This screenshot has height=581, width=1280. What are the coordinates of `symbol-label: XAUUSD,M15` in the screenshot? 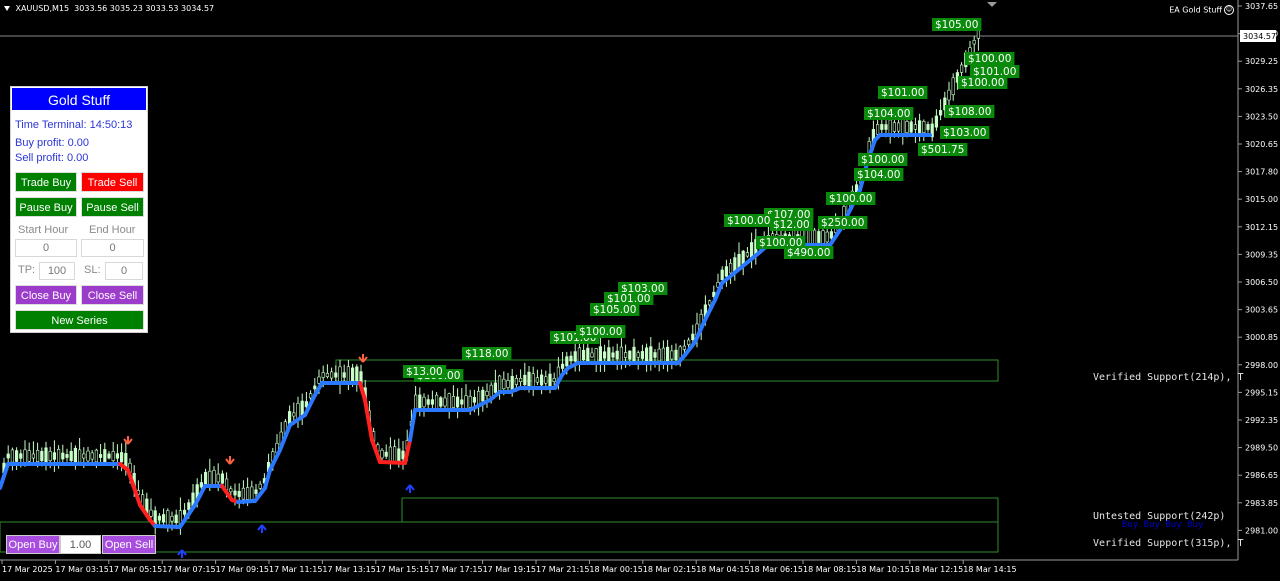 It's located at (42, 8).